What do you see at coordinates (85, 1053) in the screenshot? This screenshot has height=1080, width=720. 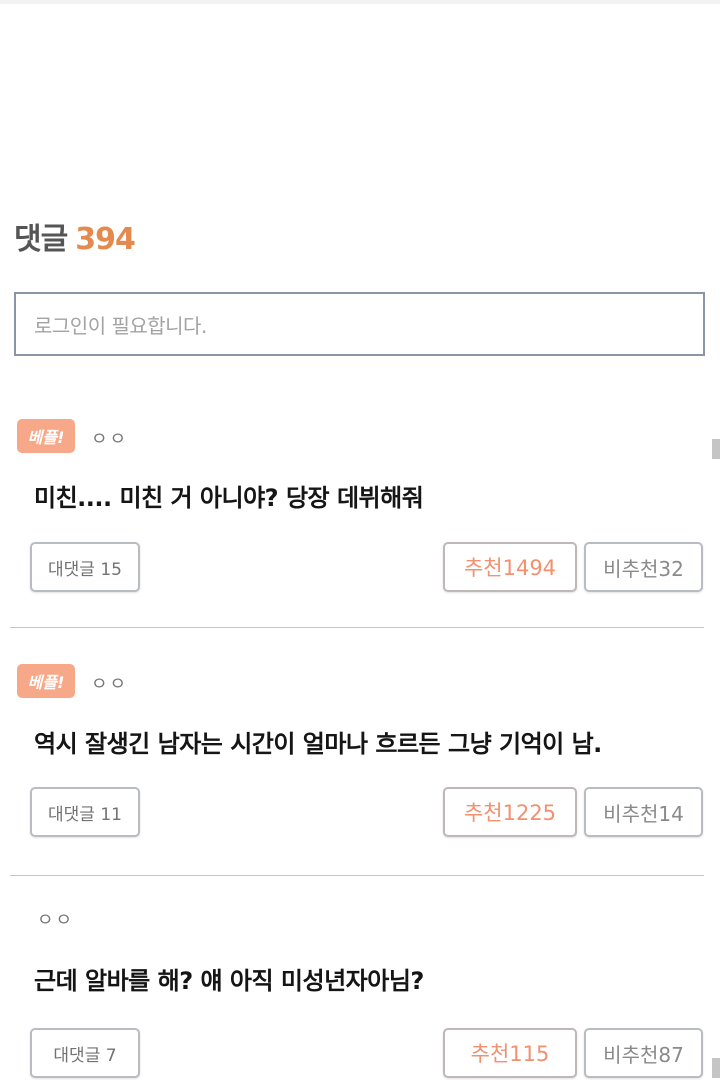 I see `reply-button: 대댓글 7` at bounding box center [85, 1053].